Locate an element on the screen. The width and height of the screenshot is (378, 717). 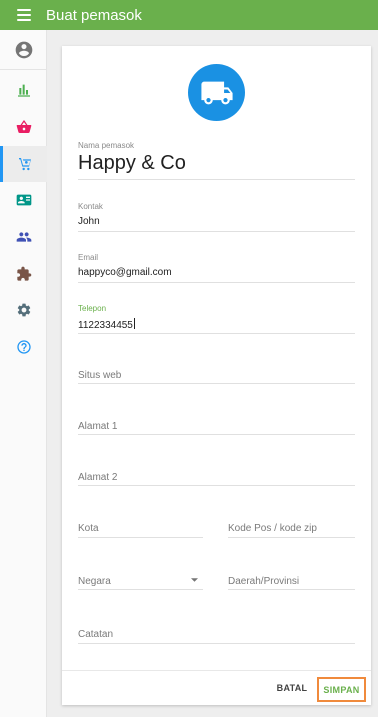
phone-input: 1122334455 is located at coordinates (106, 324).